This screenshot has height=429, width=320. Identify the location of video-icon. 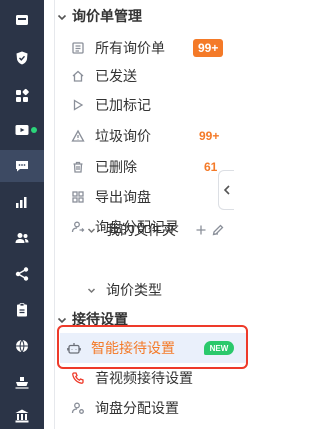
(22, 130).